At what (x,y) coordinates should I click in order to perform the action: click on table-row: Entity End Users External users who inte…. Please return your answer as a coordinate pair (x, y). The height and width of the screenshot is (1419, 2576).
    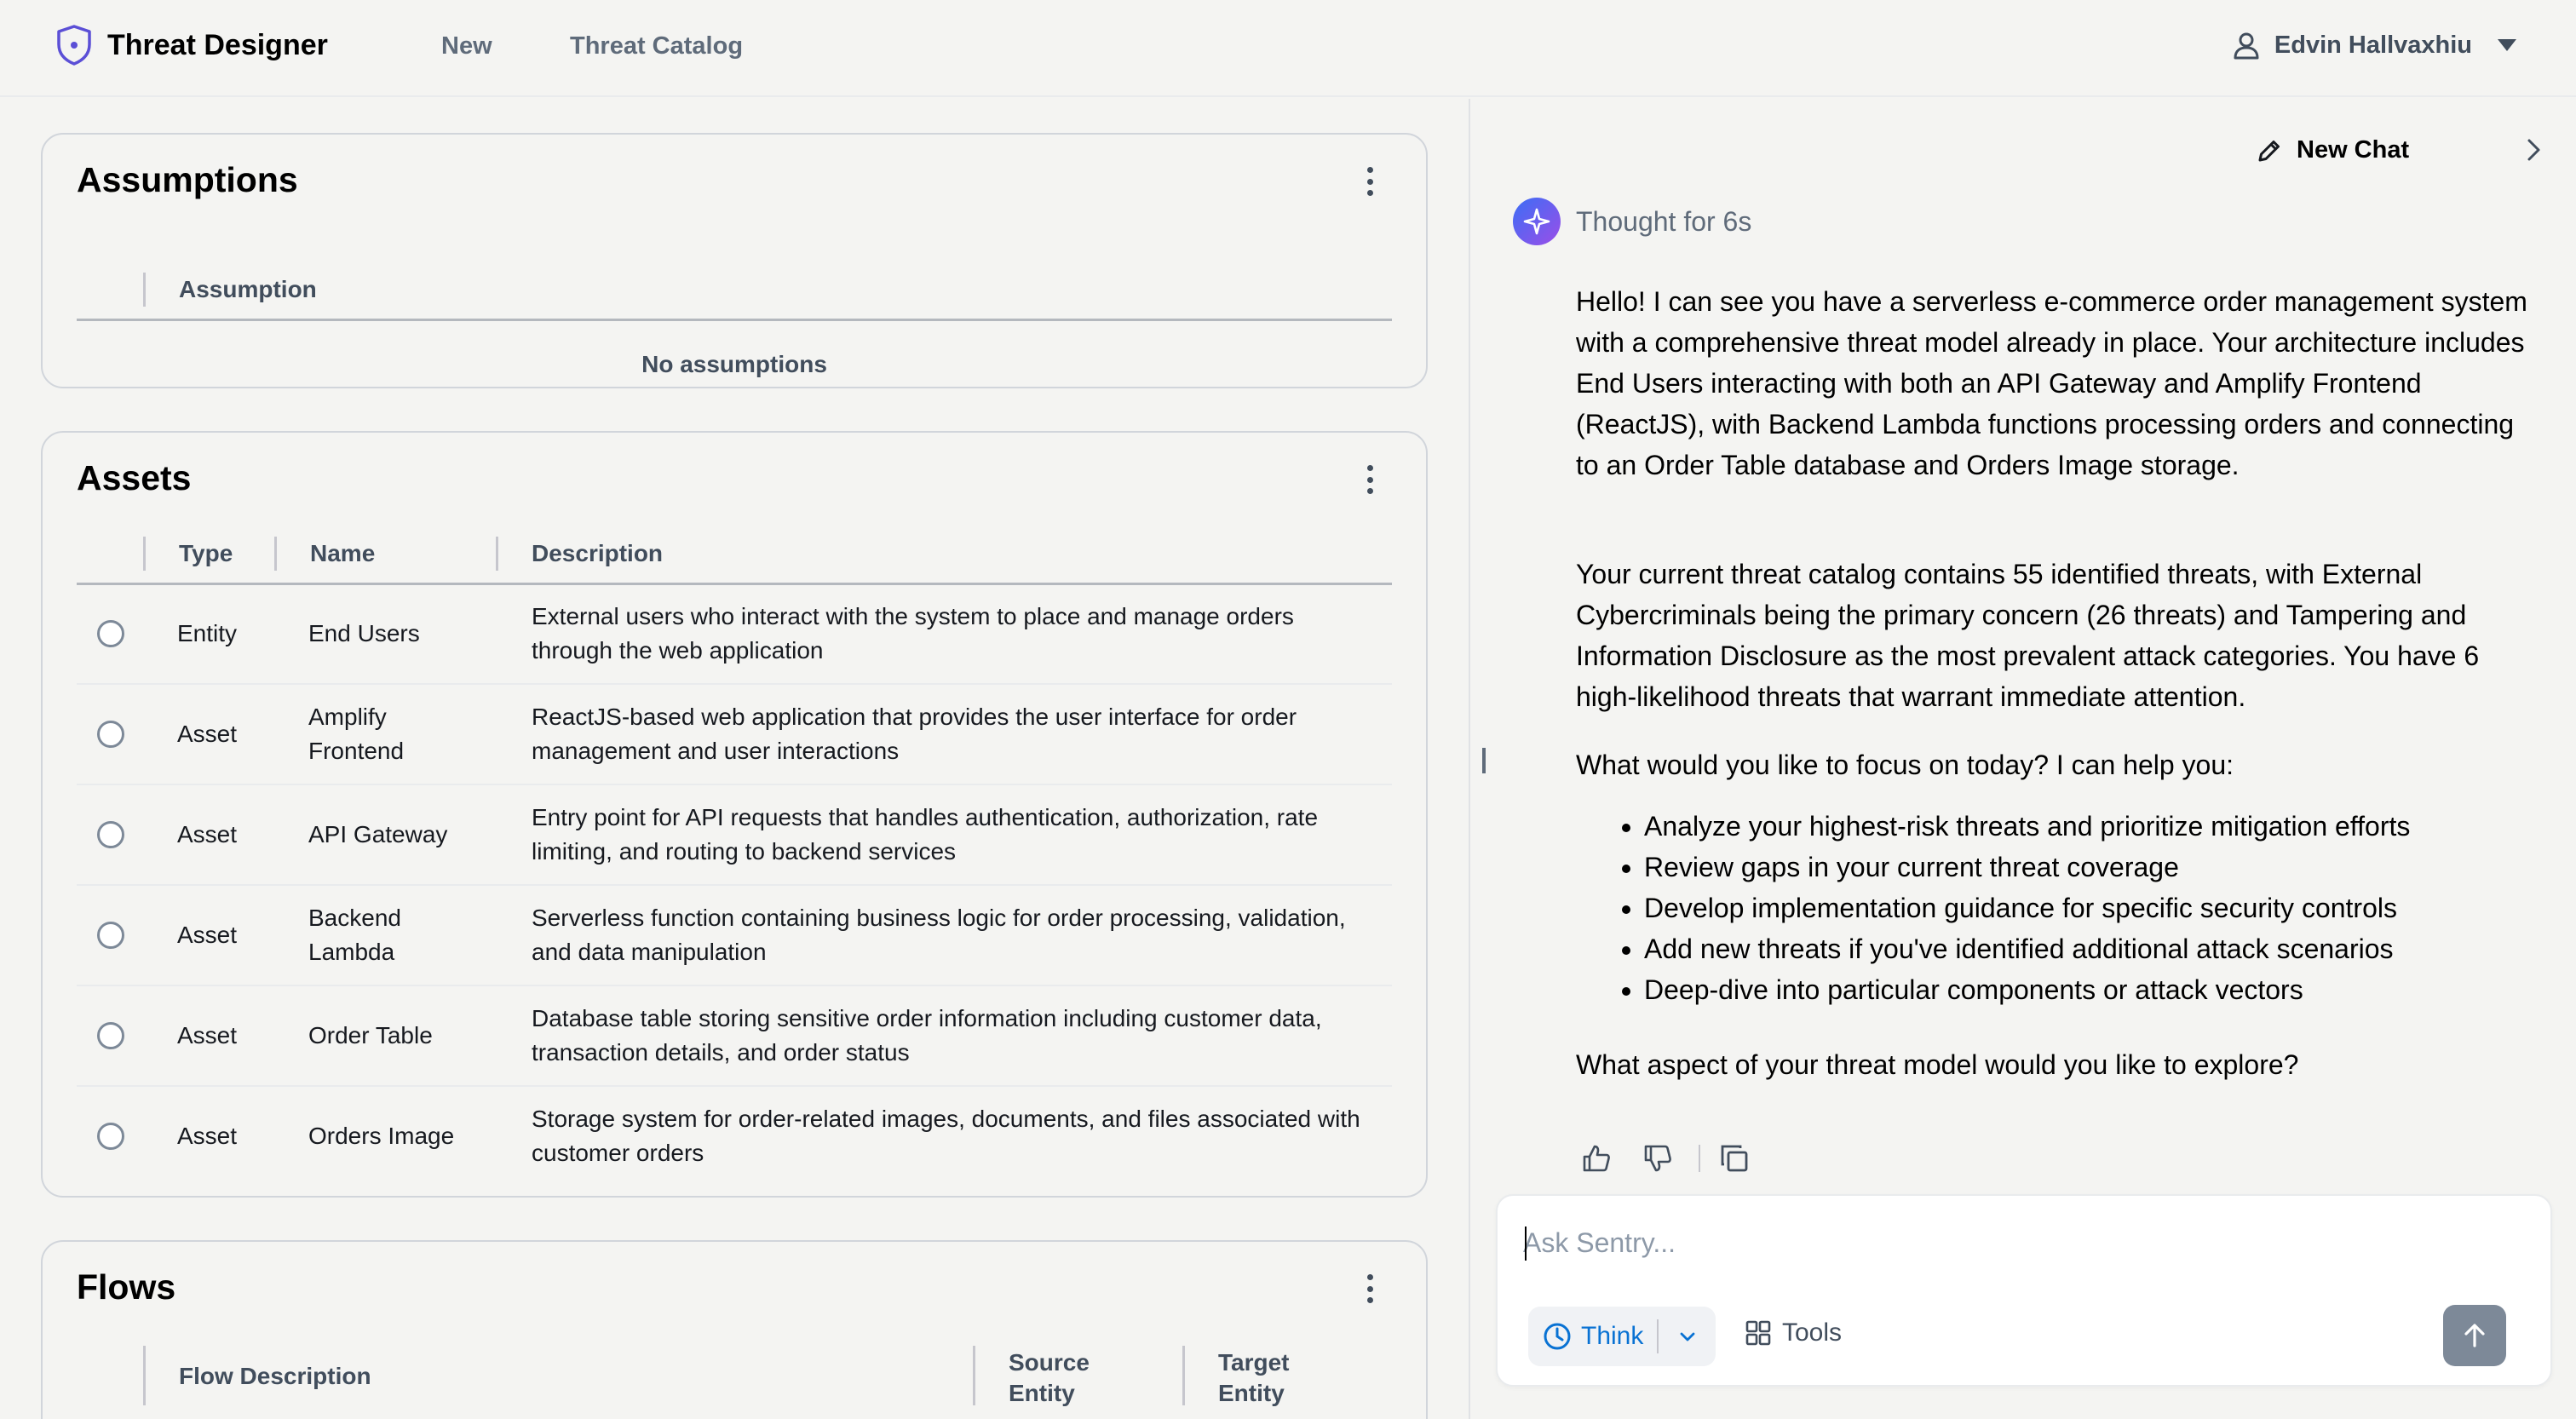
    Looking at the image, I should click on (735, 634).